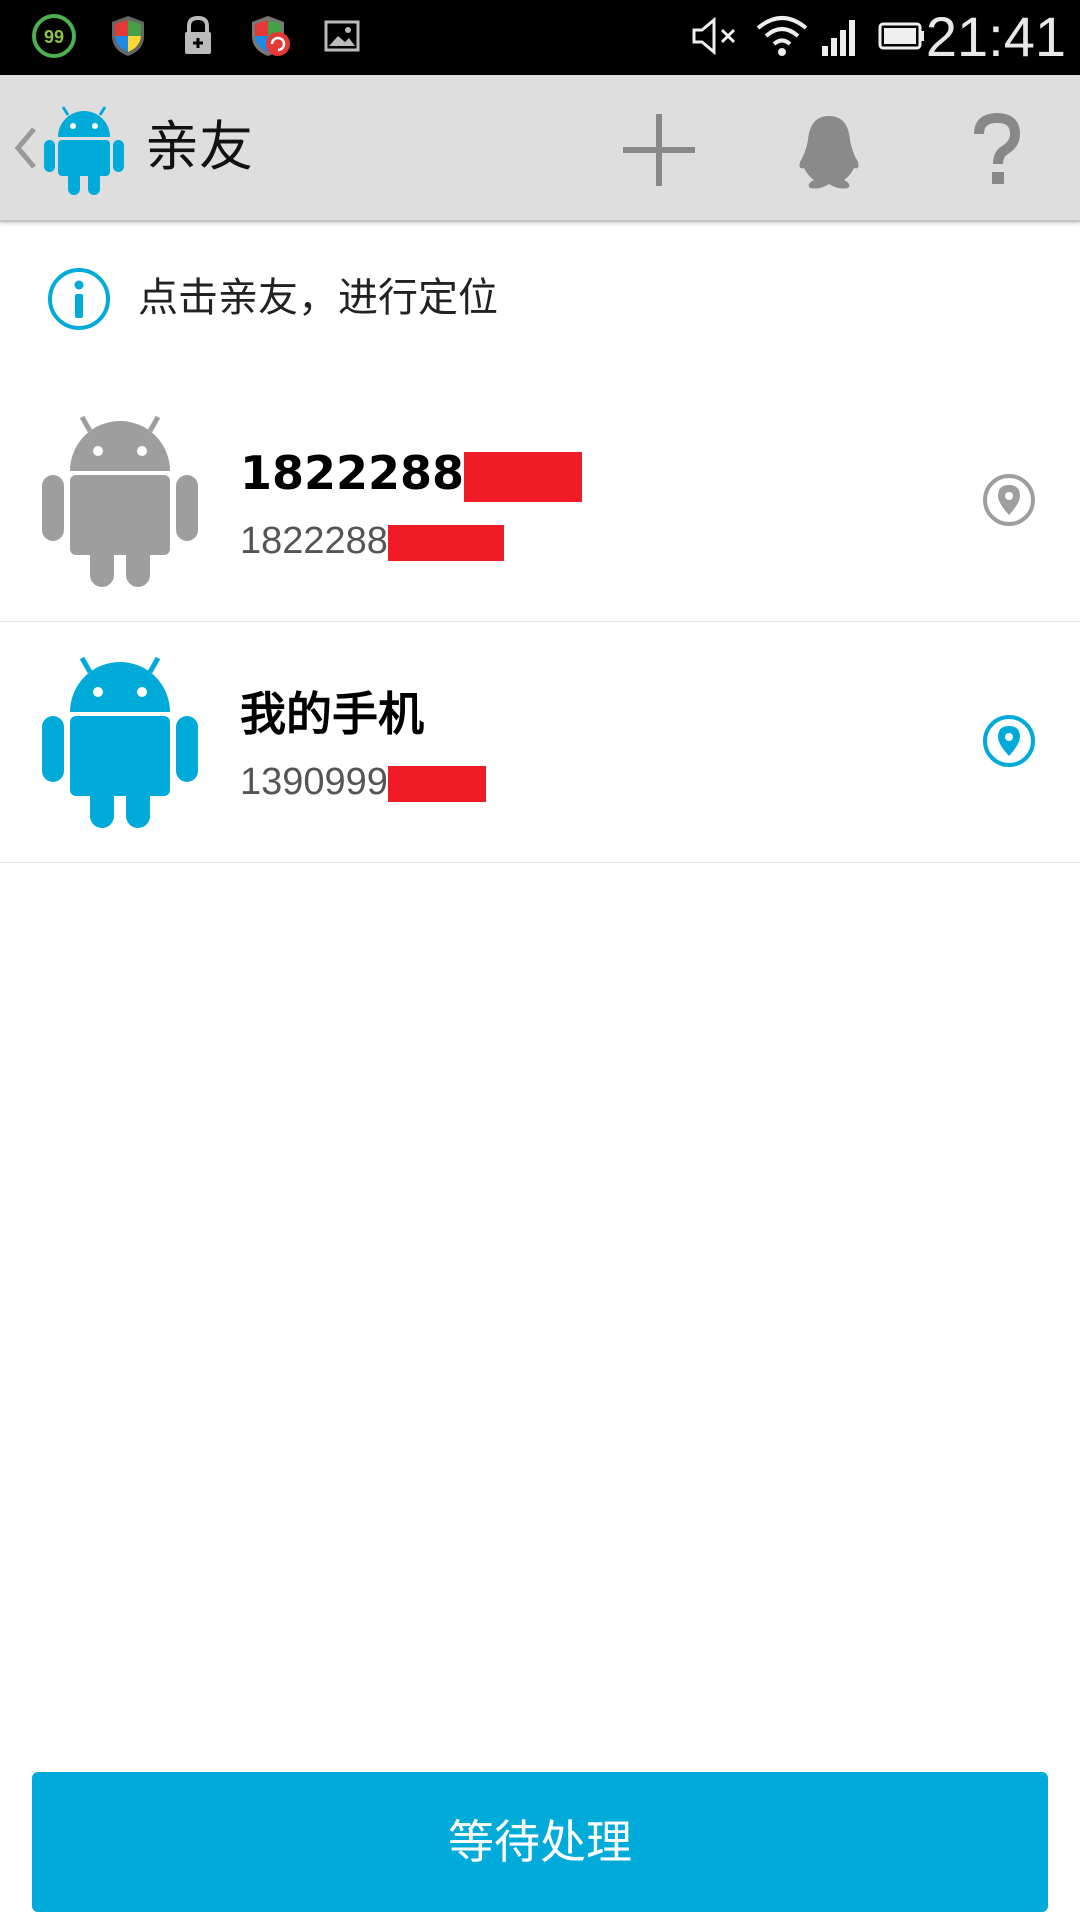  I want to click on lock-icon, so click(198, 36).